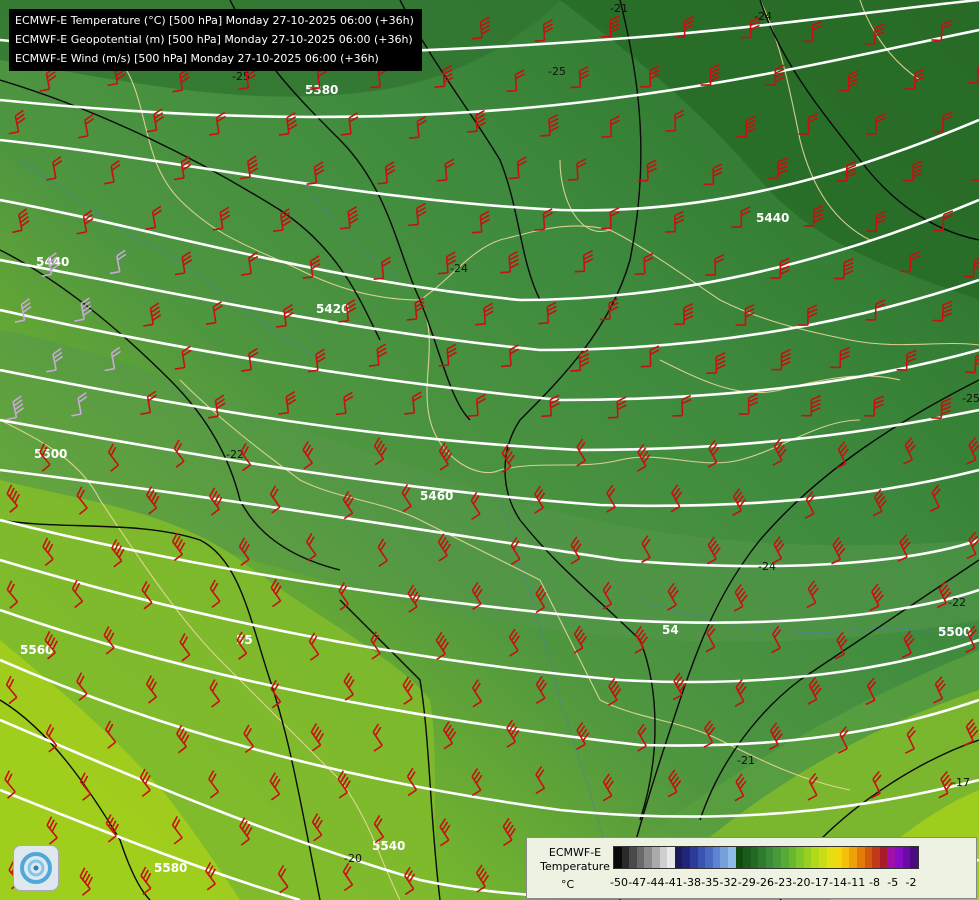 The height and width of the screenshot is (900, 979). Describe the element at coordinates (637, 882) in the screenshot. I see `legend-tick-label: -47` at that location.